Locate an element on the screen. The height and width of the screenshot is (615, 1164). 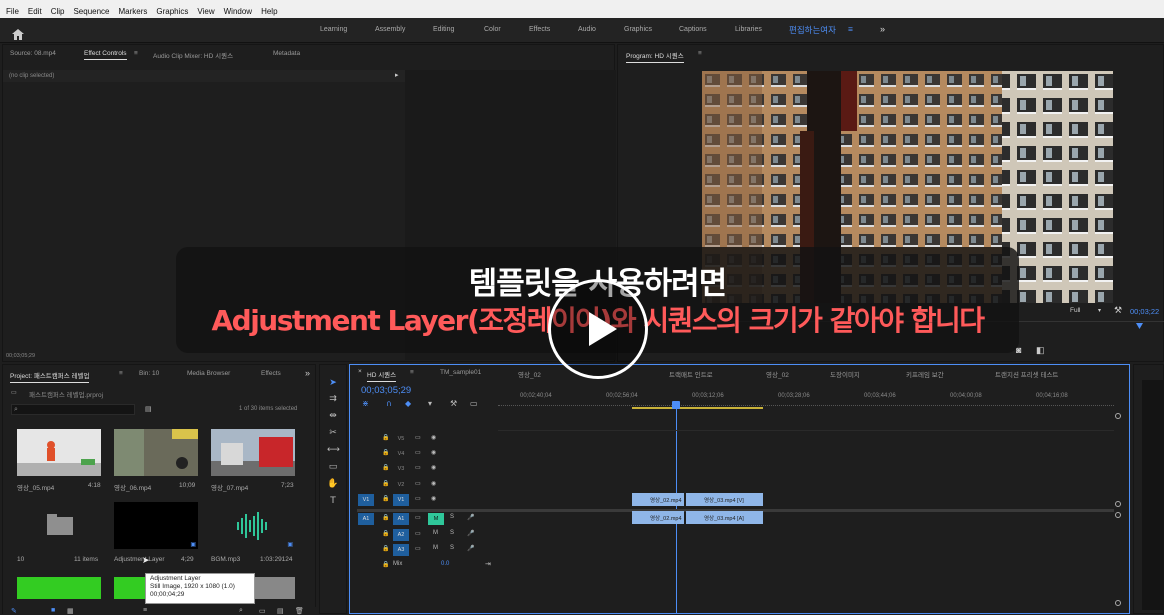
time-ruler is located at coordinates (806, 404).